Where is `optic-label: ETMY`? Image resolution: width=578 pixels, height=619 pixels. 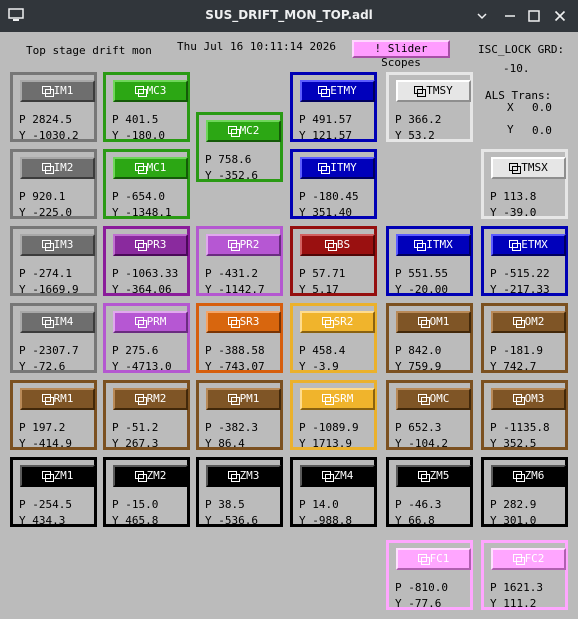 optic-label: ETMY is located at coordinates (343, 90).